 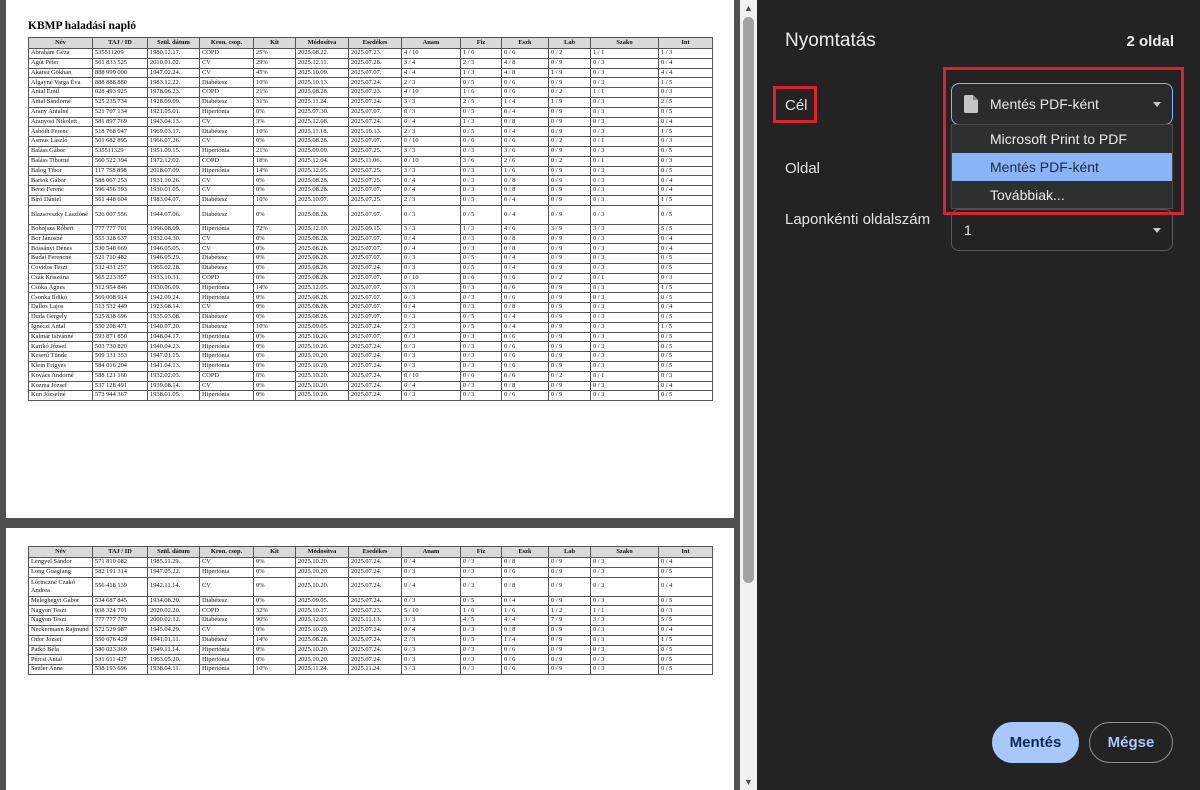 I want to click on table-cell: 560 522 394, so click(x=120, y=161).